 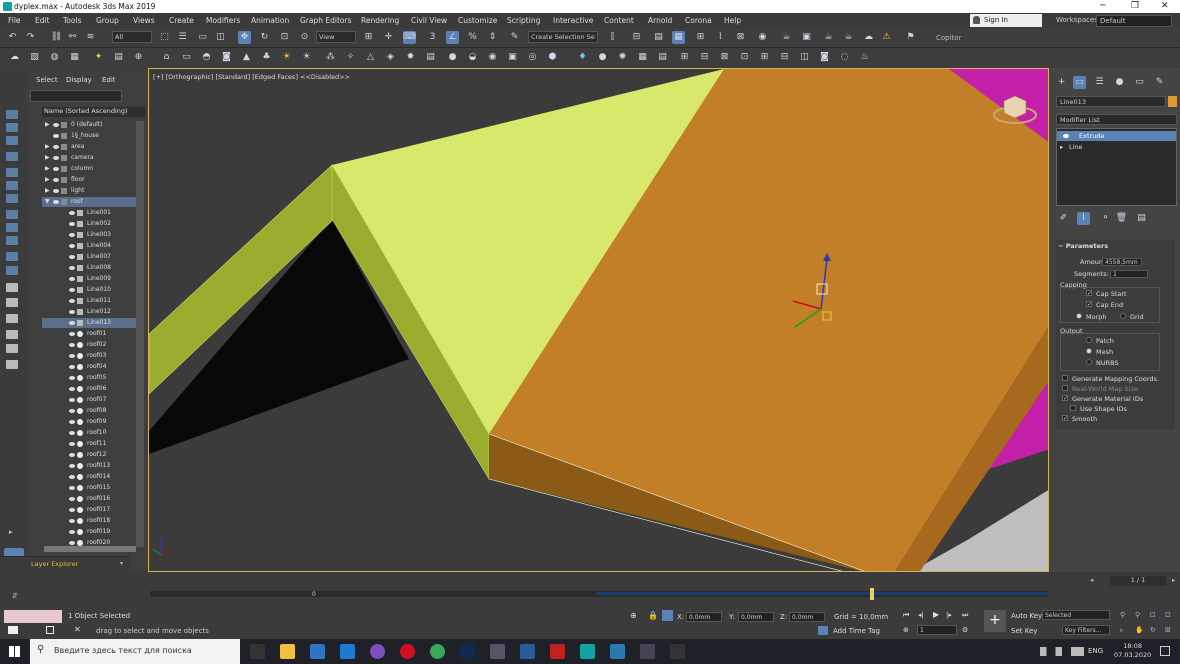 What do you see at coordinates (704, 617) in the screenshot?
I see `x-coord-field: 0,0mm` at bounding box center [704, 617].